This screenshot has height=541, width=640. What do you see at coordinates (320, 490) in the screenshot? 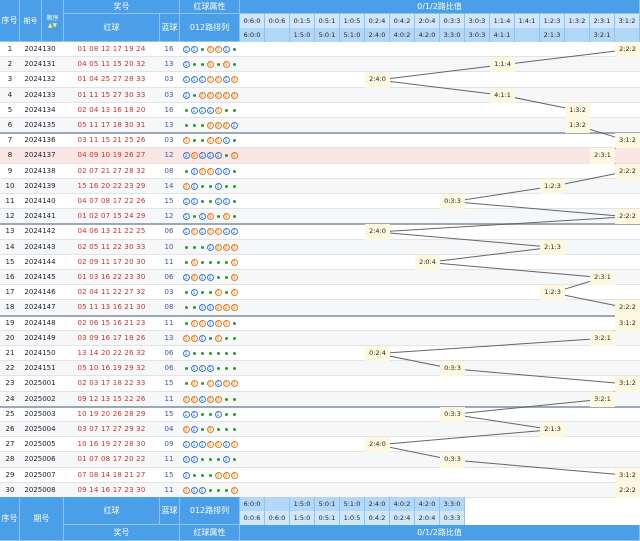
I see `table-row: 30 2025008 09 14 16 17 23 30 11 0 1 1 0` at bounding box center [320, 490].